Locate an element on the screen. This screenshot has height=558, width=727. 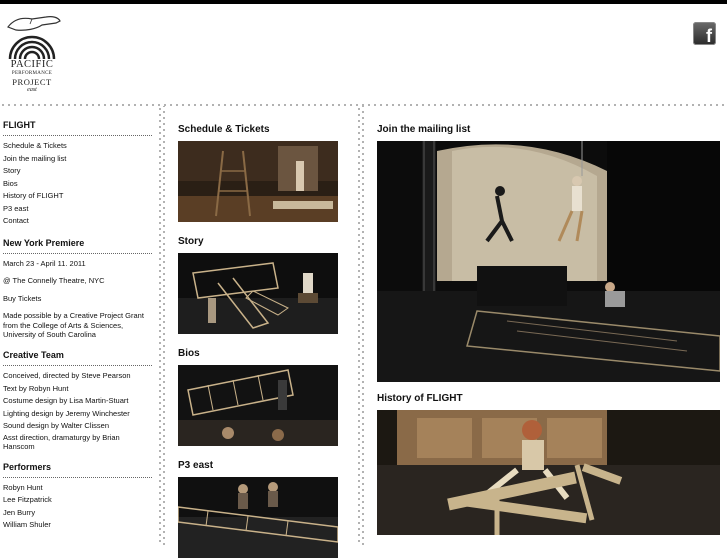
pacific-performance-project-logo: PACIFIC PERFORMANCE PROJECT east is located at coordinates (33, 53).